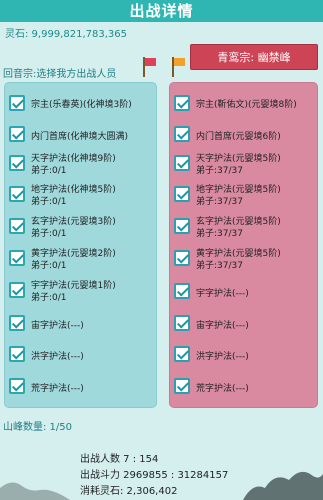 The width and height of the screenshot is (323, 500). I want to click on left-row-7: 宙字护法(---), so click(80, 325).